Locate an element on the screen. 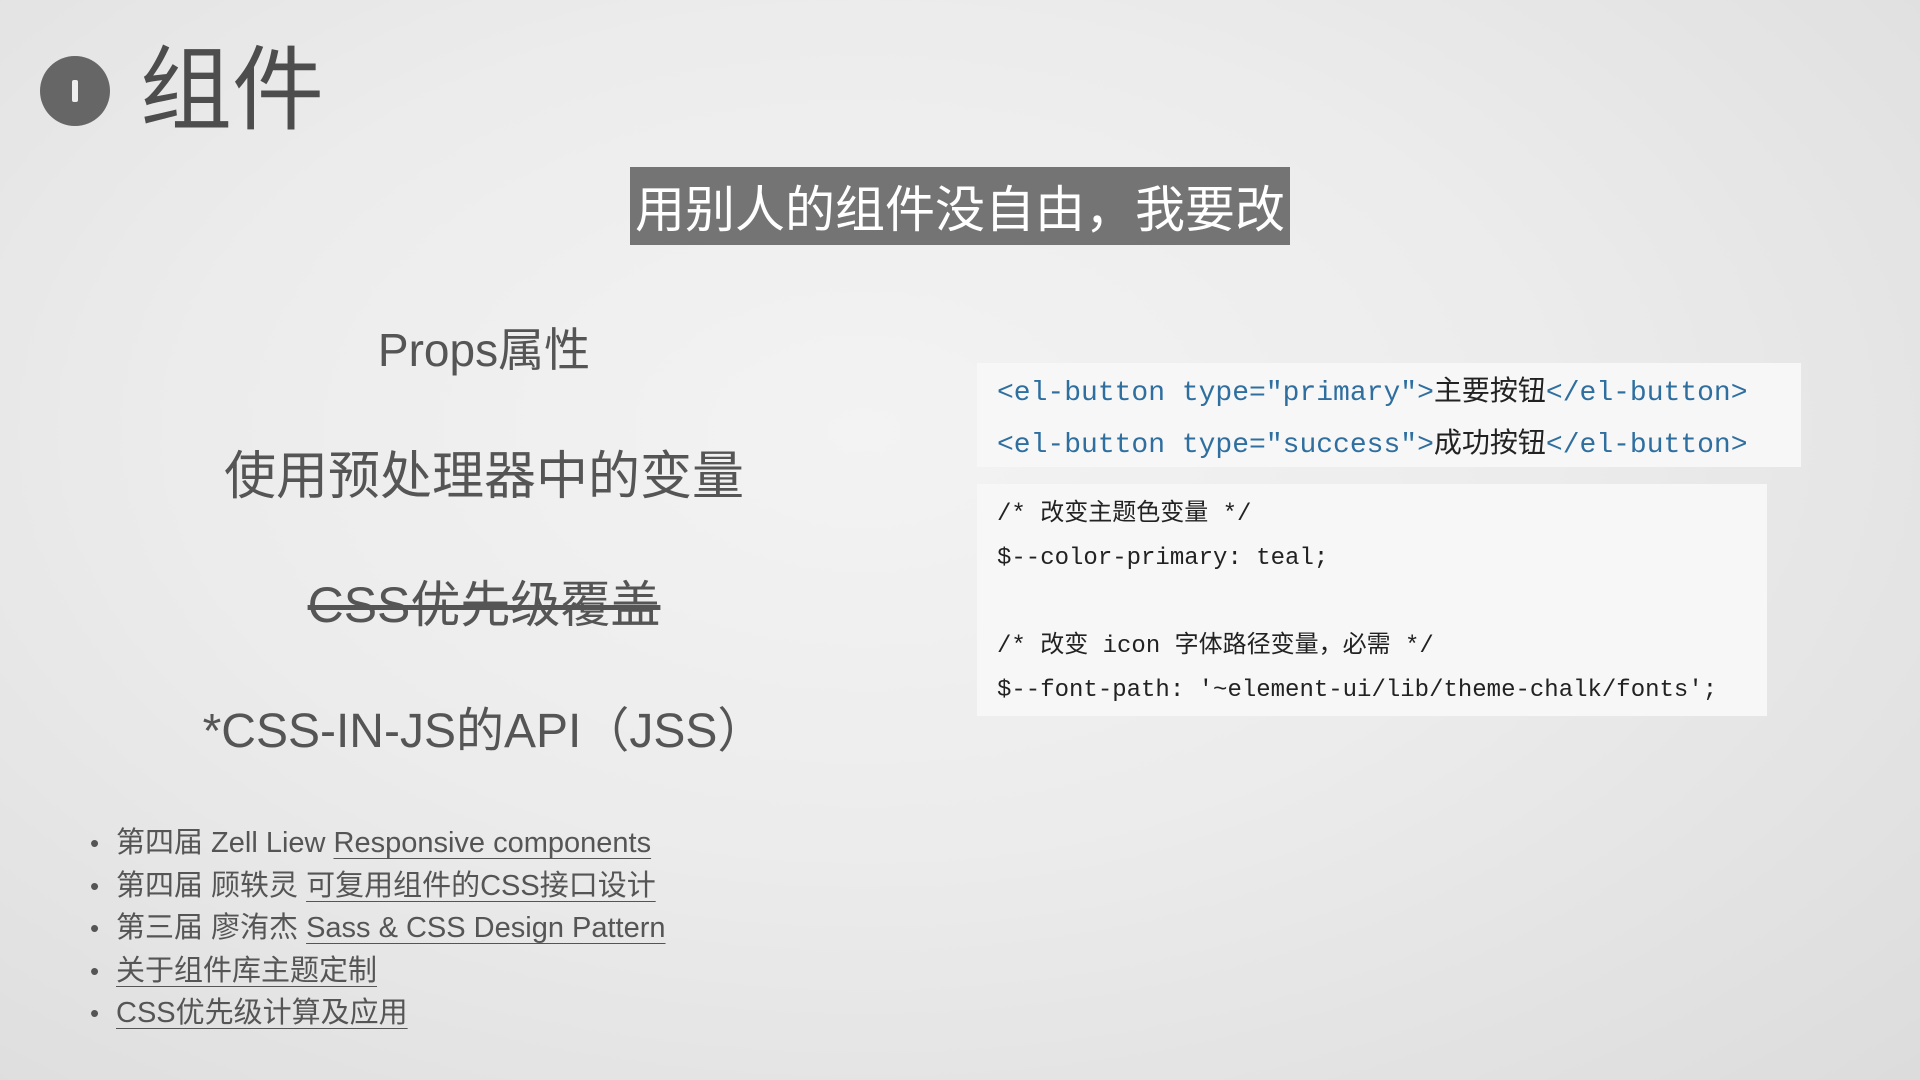 This screenshot has width=1920, height=1080. slide-header: 组件 is located at coordinates (182, 91).